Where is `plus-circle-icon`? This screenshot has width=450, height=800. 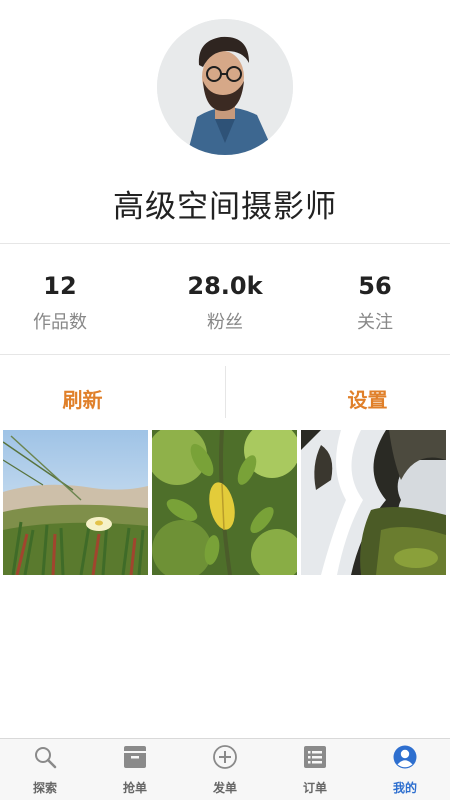
plus-circle-icon is located at coordinates (225, 757).